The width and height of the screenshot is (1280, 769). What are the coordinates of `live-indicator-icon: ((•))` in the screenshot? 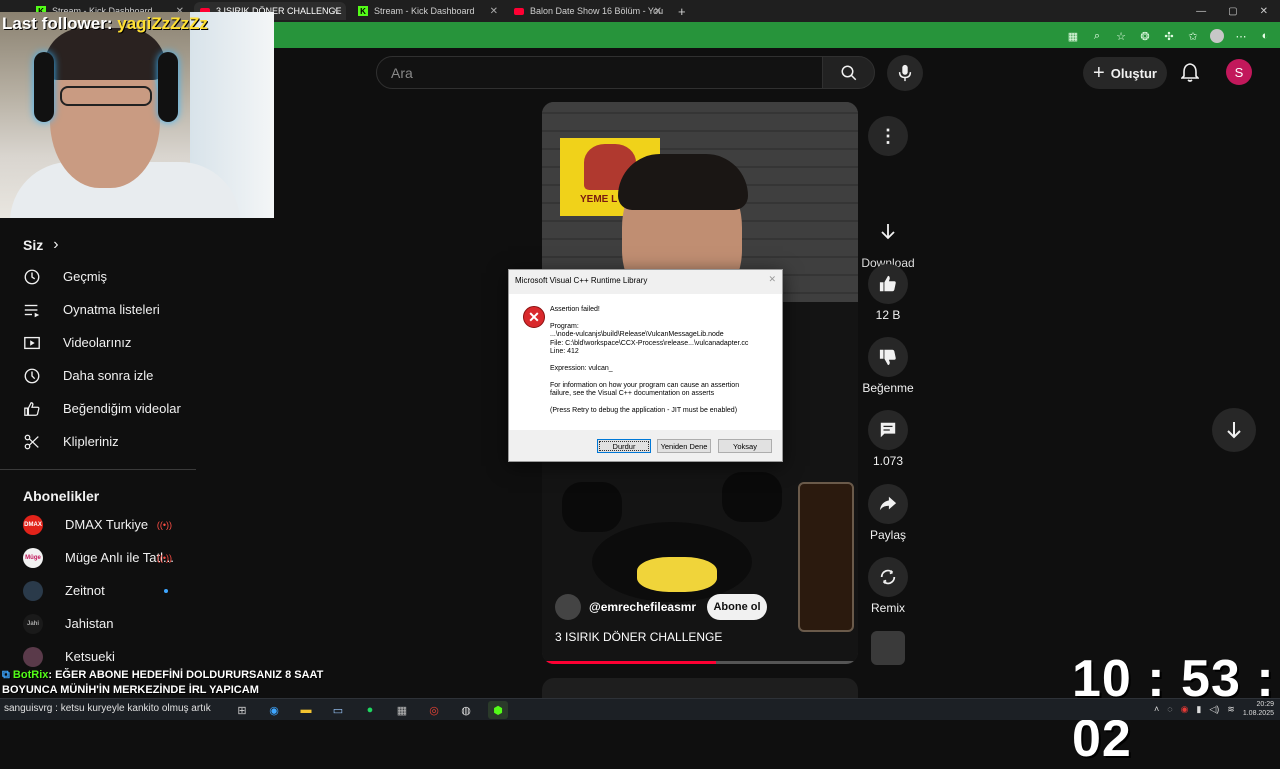 It's located at (164, 557).